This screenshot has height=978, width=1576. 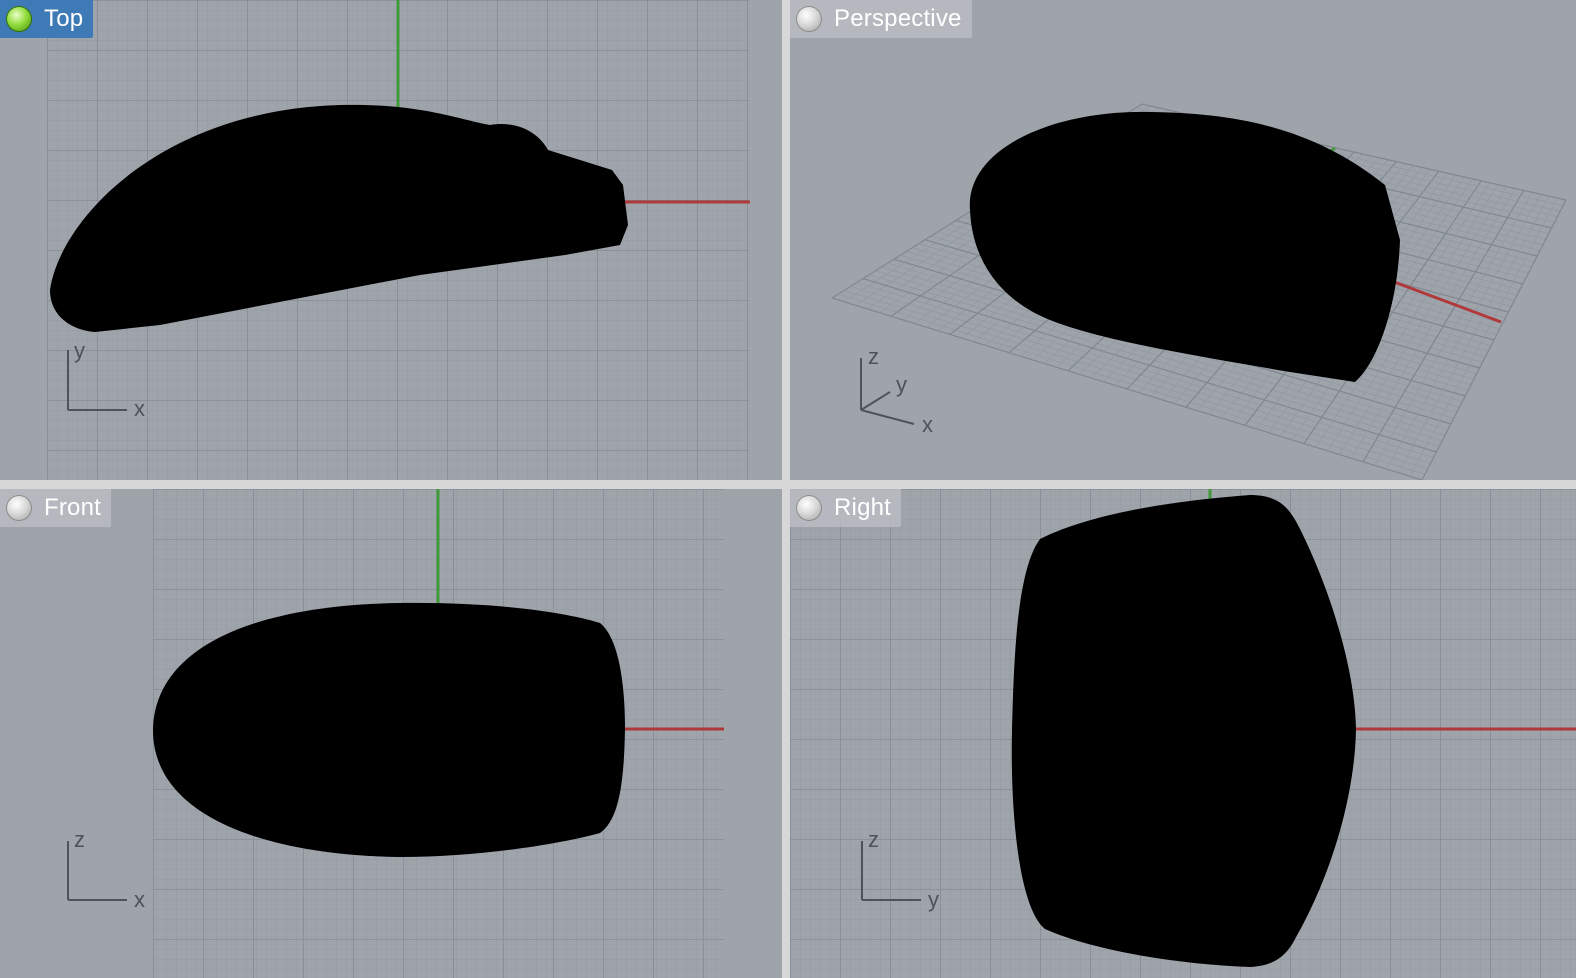 I want to click on viewport-tab-top: Top, so click(x=47, y=19).